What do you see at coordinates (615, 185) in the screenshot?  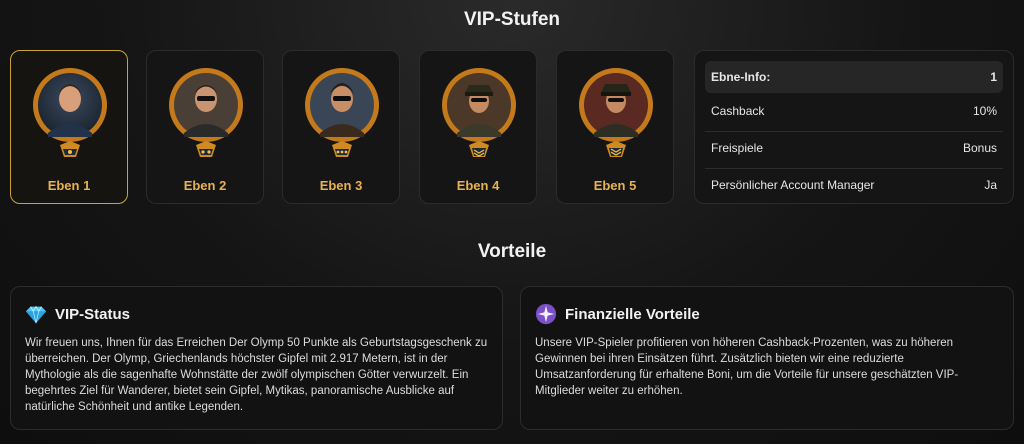 I see `level-label: Eben 5` at bounding box center [615, 185].